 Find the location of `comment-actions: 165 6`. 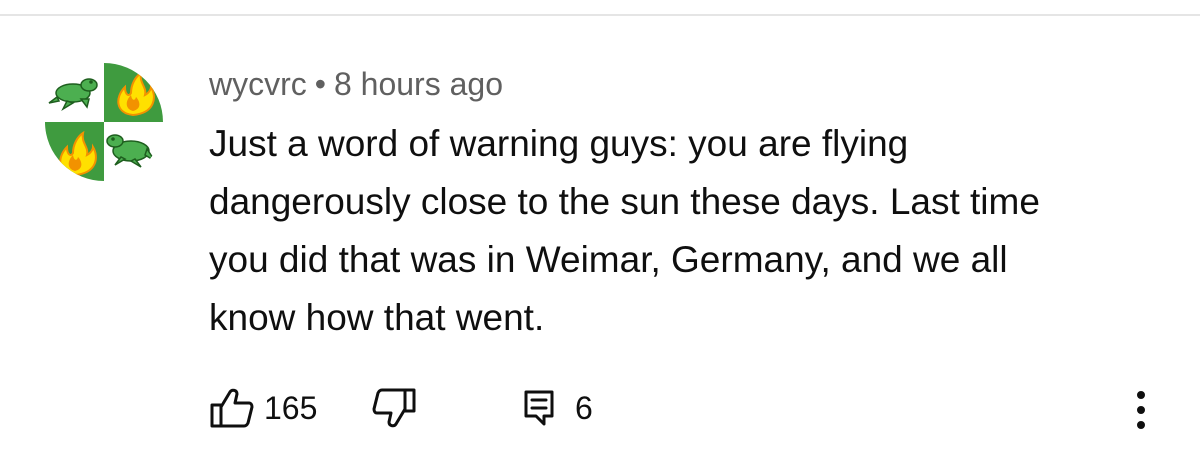

comment-actions: 165 6 is located at coordinates (600, 409).